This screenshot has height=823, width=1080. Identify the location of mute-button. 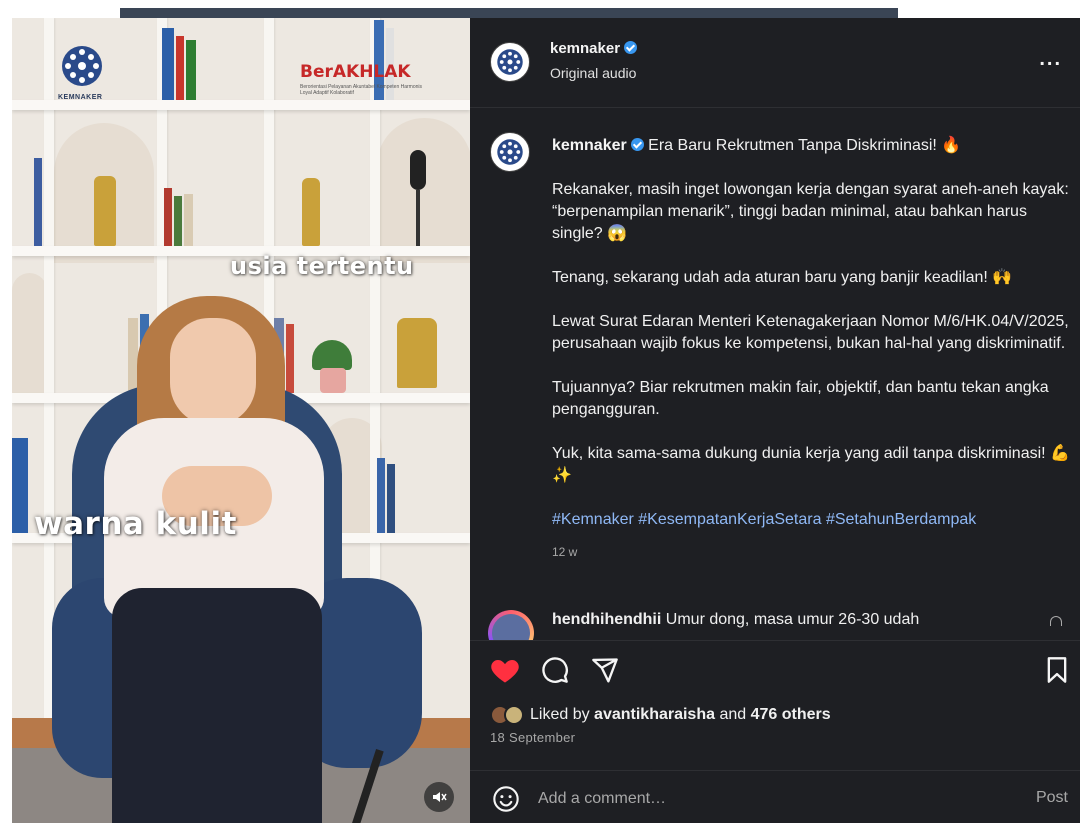
(439, 797).